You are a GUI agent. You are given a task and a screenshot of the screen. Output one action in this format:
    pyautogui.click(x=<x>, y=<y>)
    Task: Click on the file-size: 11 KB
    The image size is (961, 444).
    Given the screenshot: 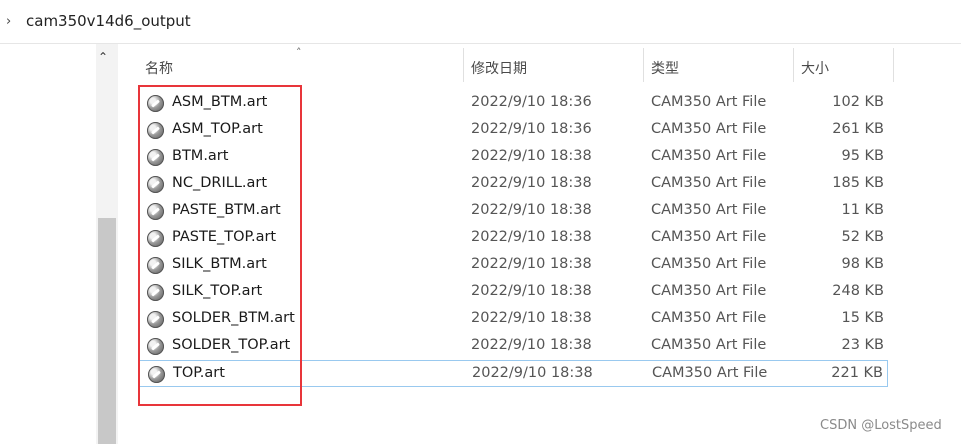 What is the action you would take?
    pyautogui.click(x=862, y=210)
    